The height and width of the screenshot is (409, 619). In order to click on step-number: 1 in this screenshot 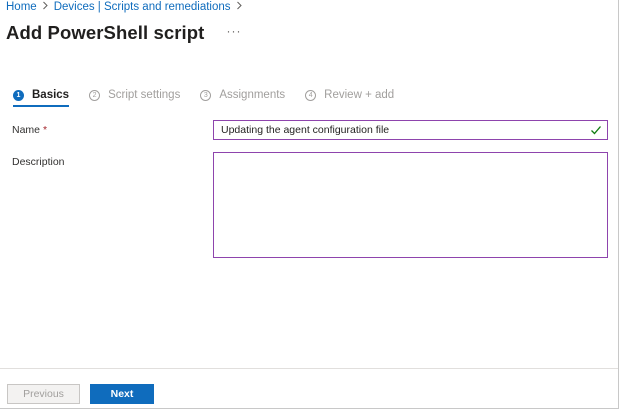, I will do `click(18, 95)`.